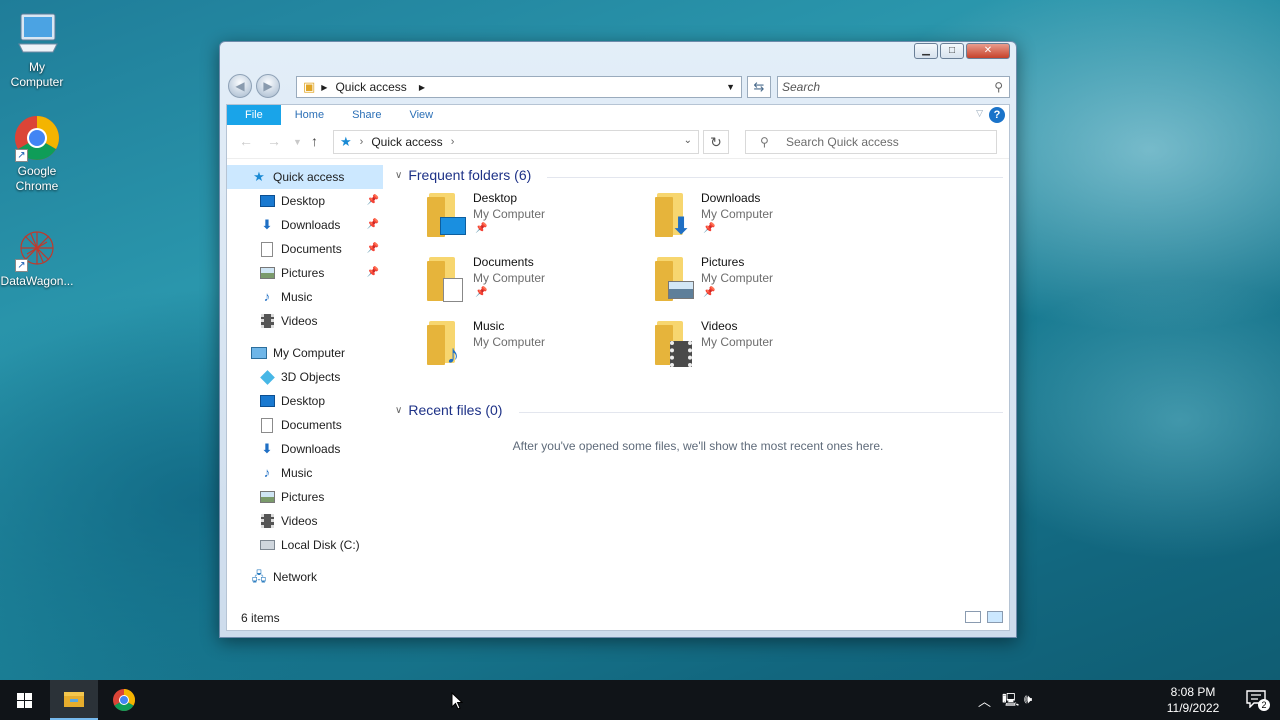 Image resolution: width=1280 pixels, height=720 pixels. I want to click on chevron-down-icon: ▼, so click(730, 87).